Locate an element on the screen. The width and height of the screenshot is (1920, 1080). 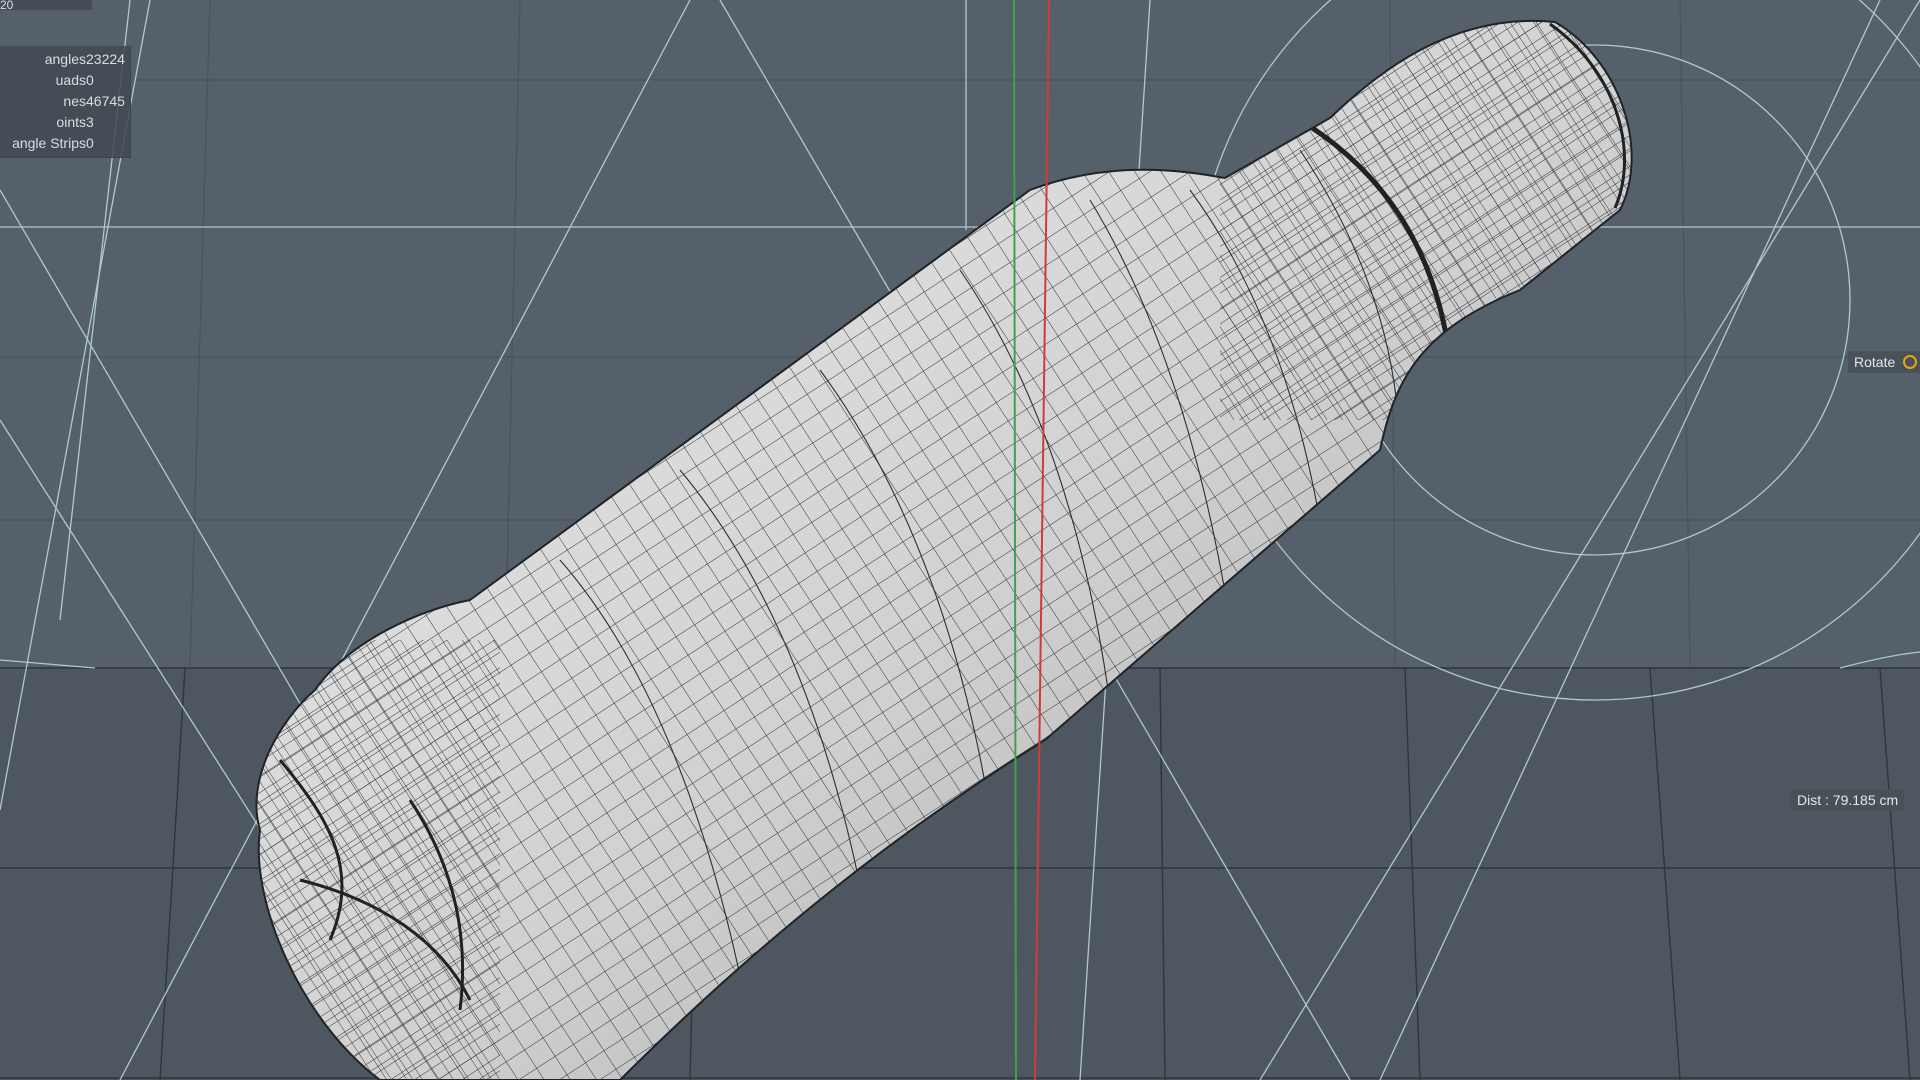
stat-value: 46745 is located at coordinates (105, 101).